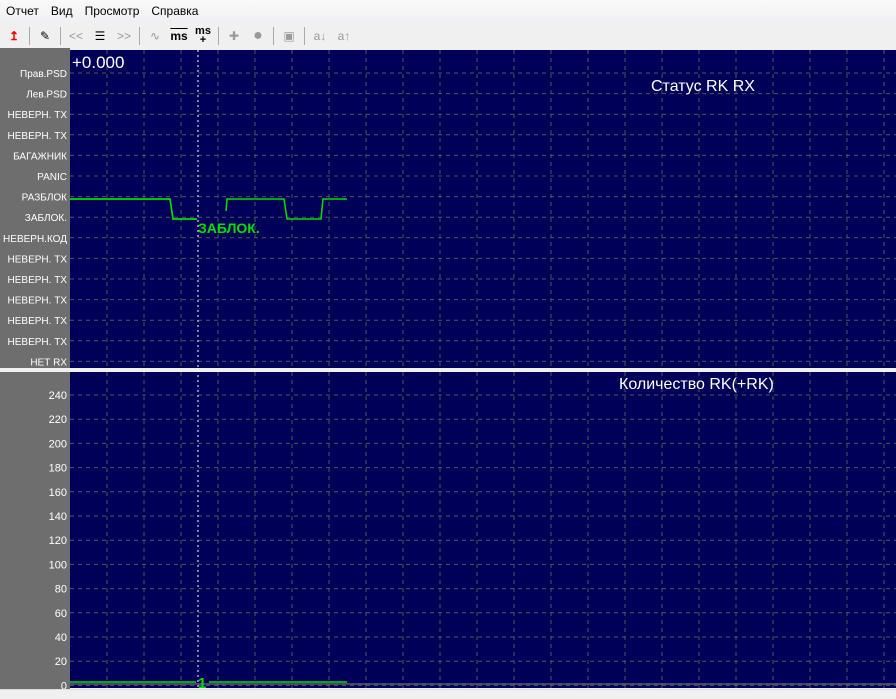  What do you see at coordinates (124, 36) in the screenshot?
I see `next-button: >>` at bounding box center [124, 36].